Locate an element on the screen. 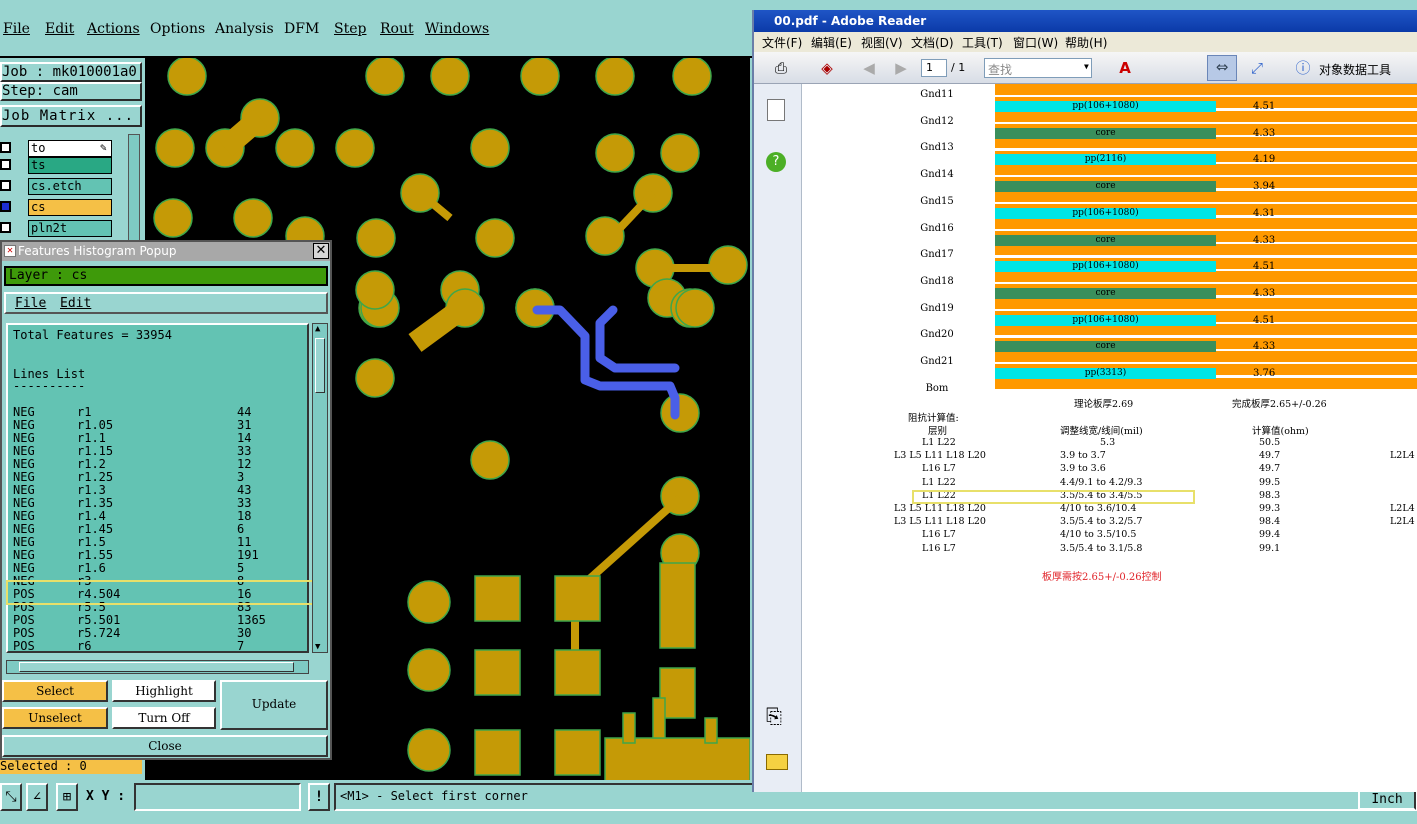  reader-menu-view: 视图(V) is located at coordinates (882, 42).